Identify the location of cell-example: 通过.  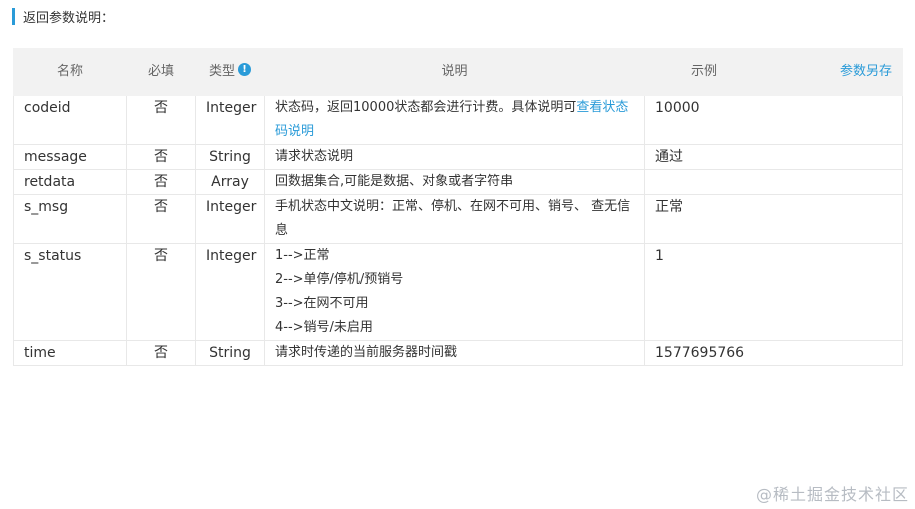
(773, 157).